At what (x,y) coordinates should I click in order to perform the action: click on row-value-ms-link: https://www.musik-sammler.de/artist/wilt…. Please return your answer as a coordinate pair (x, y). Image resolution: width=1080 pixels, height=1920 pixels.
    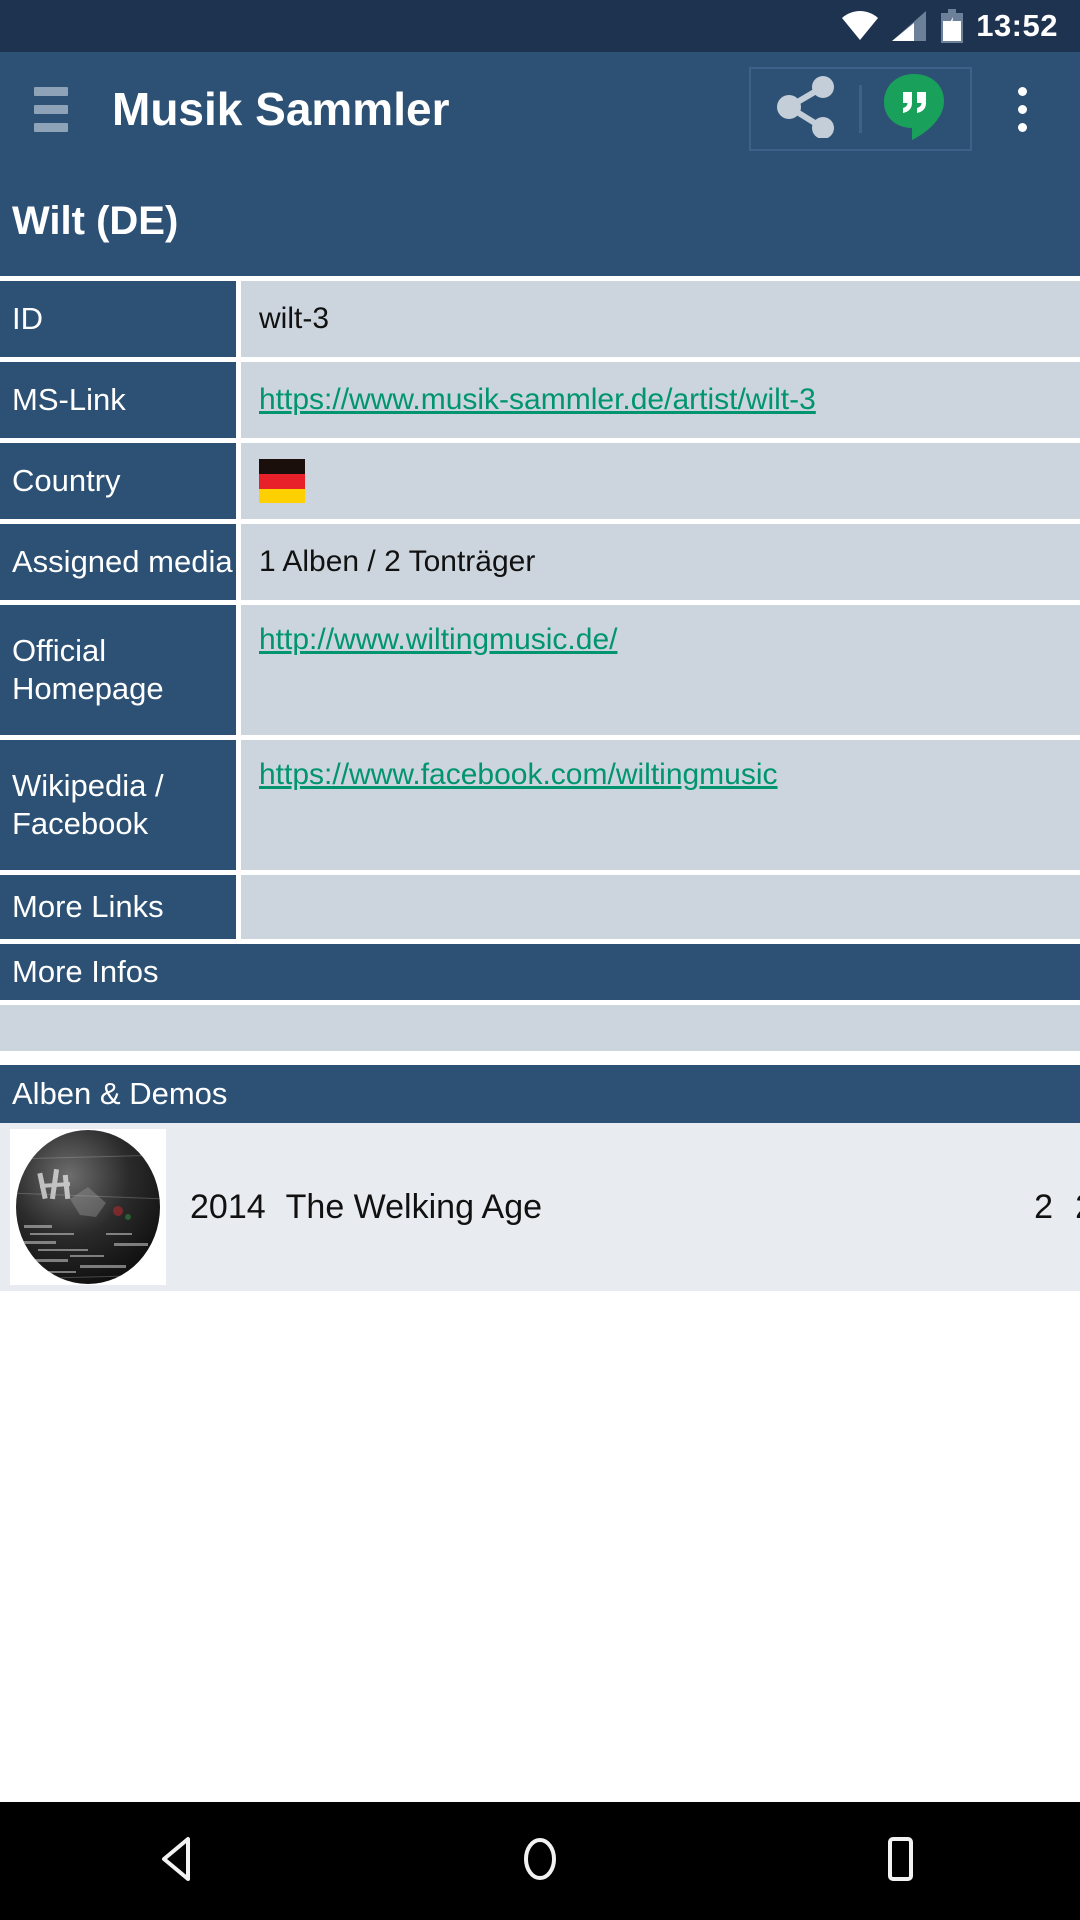
    Looking at the image, I should click on (660, 400).